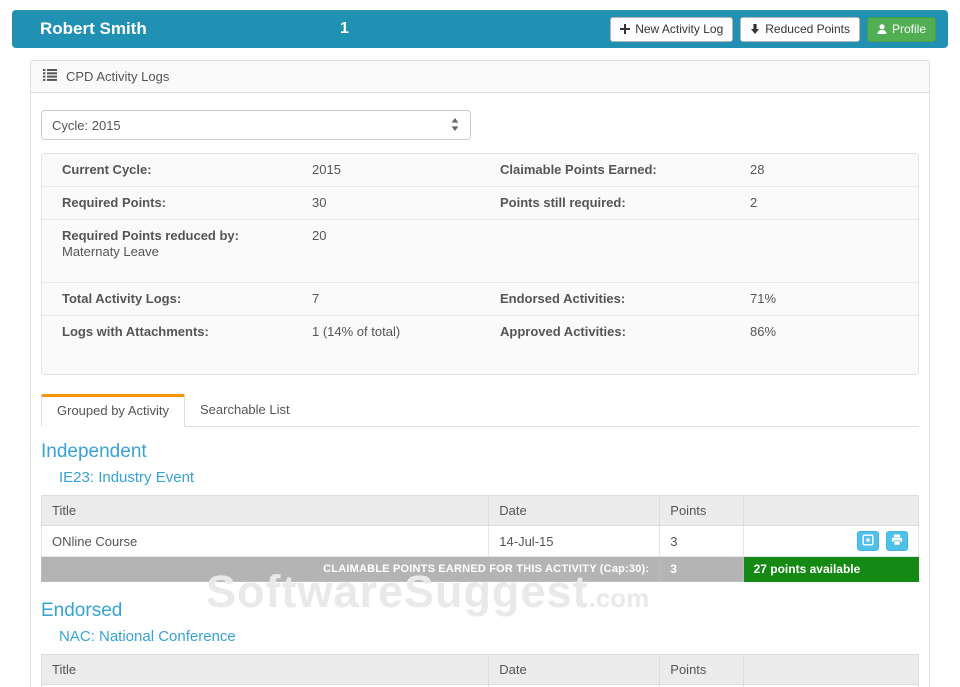 This screenshot has height=687, width=960. What do you see at coordinates (256, 125) in the screenshot?
I see `cycle-select: Cycle: 2015` at bounding box center [256, 125].